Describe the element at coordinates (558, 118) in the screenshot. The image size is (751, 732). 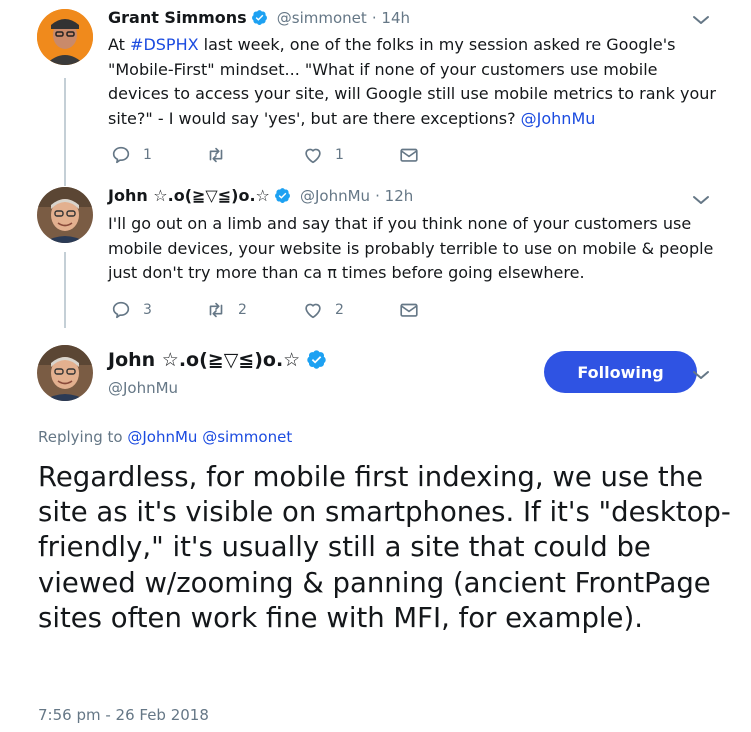
I see `mention-link: @JohnMu` at that location.